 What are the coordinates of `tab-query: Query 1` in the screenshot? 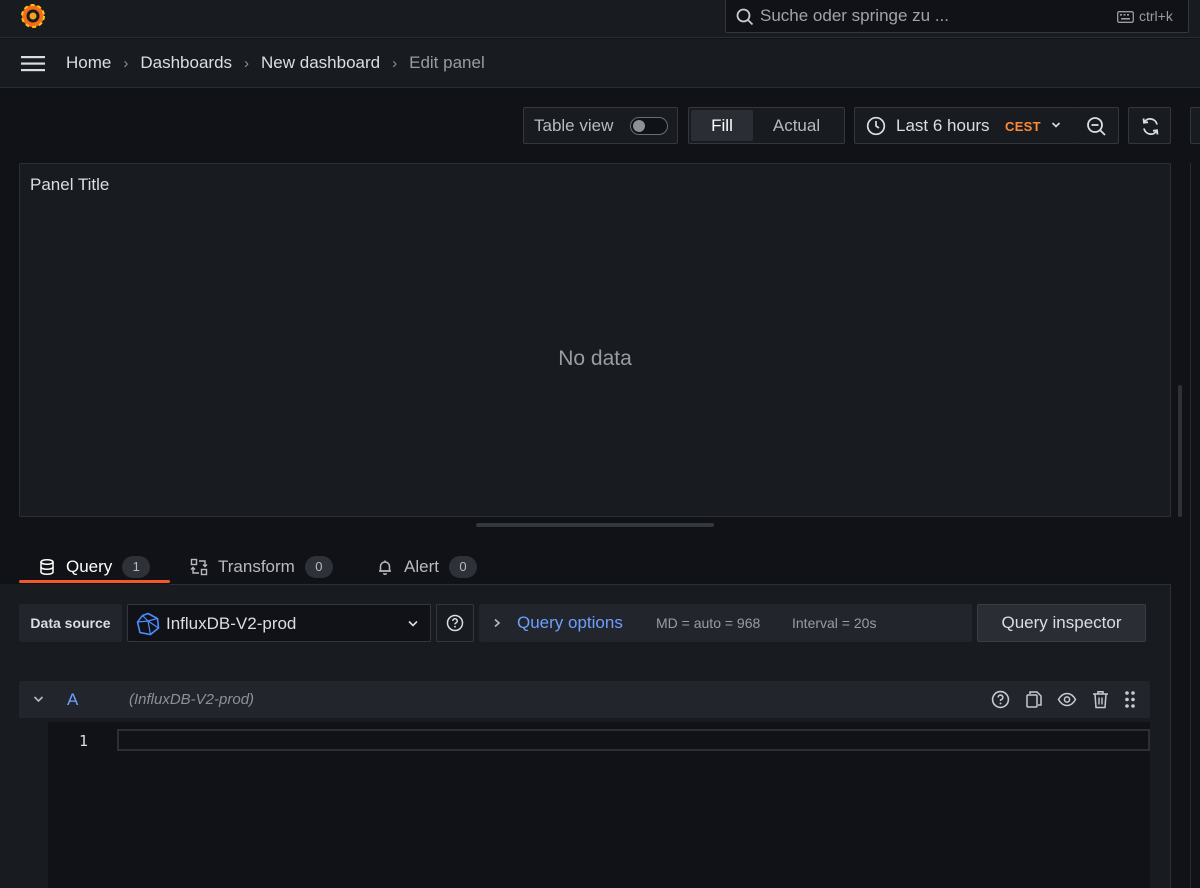 It's located at (94, 567).